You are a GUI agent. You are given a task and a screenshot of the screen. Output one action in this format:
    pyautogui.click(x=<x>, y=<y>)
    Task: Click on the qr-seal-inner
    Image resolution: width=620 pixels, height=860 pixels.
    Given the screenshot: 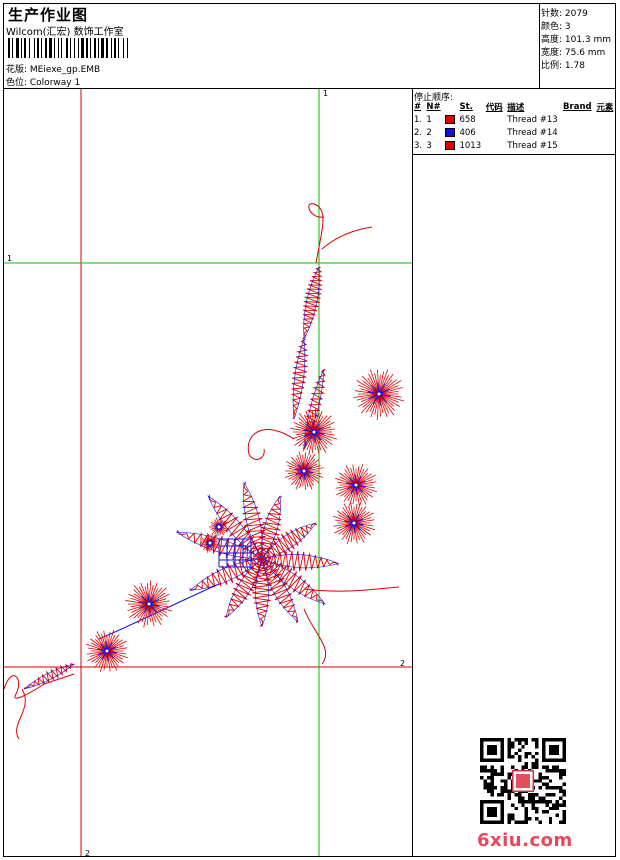 What is the action you would take?
    pyautogui.click(x=523, y=781)
    